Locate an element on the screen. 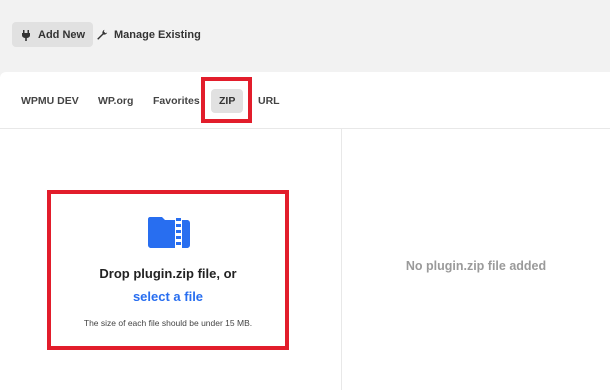 The image size is (610, 390). tab-favorites: Favorites is located at coordinates (176, 101).